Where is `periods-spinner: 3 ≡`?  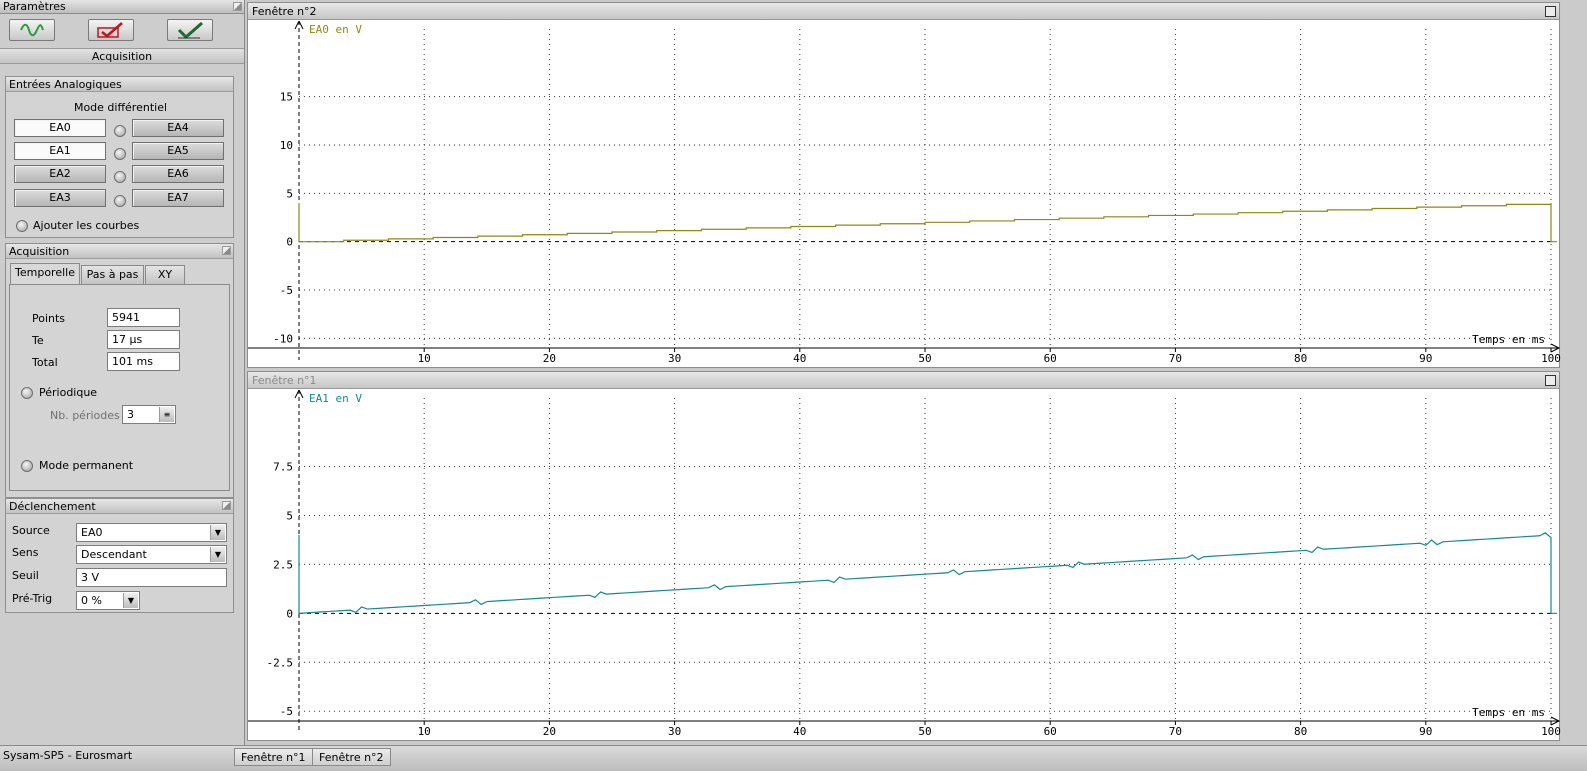
periods-spinner: 3 ≡ is located at coordinates (149, 414).